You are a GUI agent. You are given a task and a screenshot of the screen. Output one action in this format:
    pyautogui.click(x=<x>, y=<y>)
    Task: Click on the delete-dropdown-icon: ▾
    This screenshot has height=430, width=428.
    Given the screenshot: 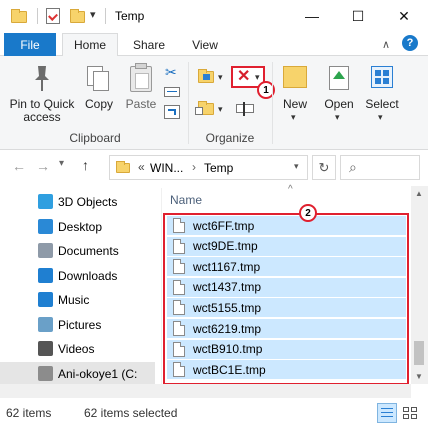 What is the action you would take?
    pyautogui.click(x=257, y=77)
    